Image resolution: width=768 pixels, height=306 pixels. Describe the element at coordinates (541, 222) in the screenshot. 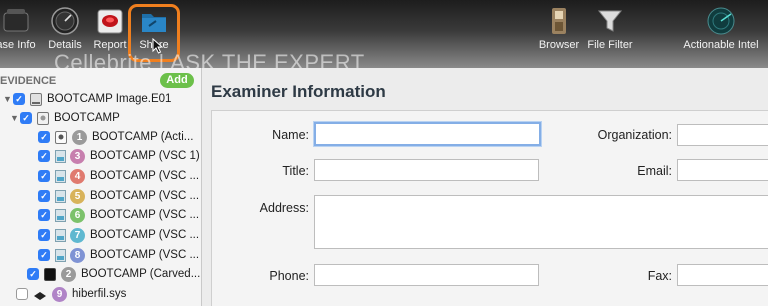

I see `address-input` at that location.